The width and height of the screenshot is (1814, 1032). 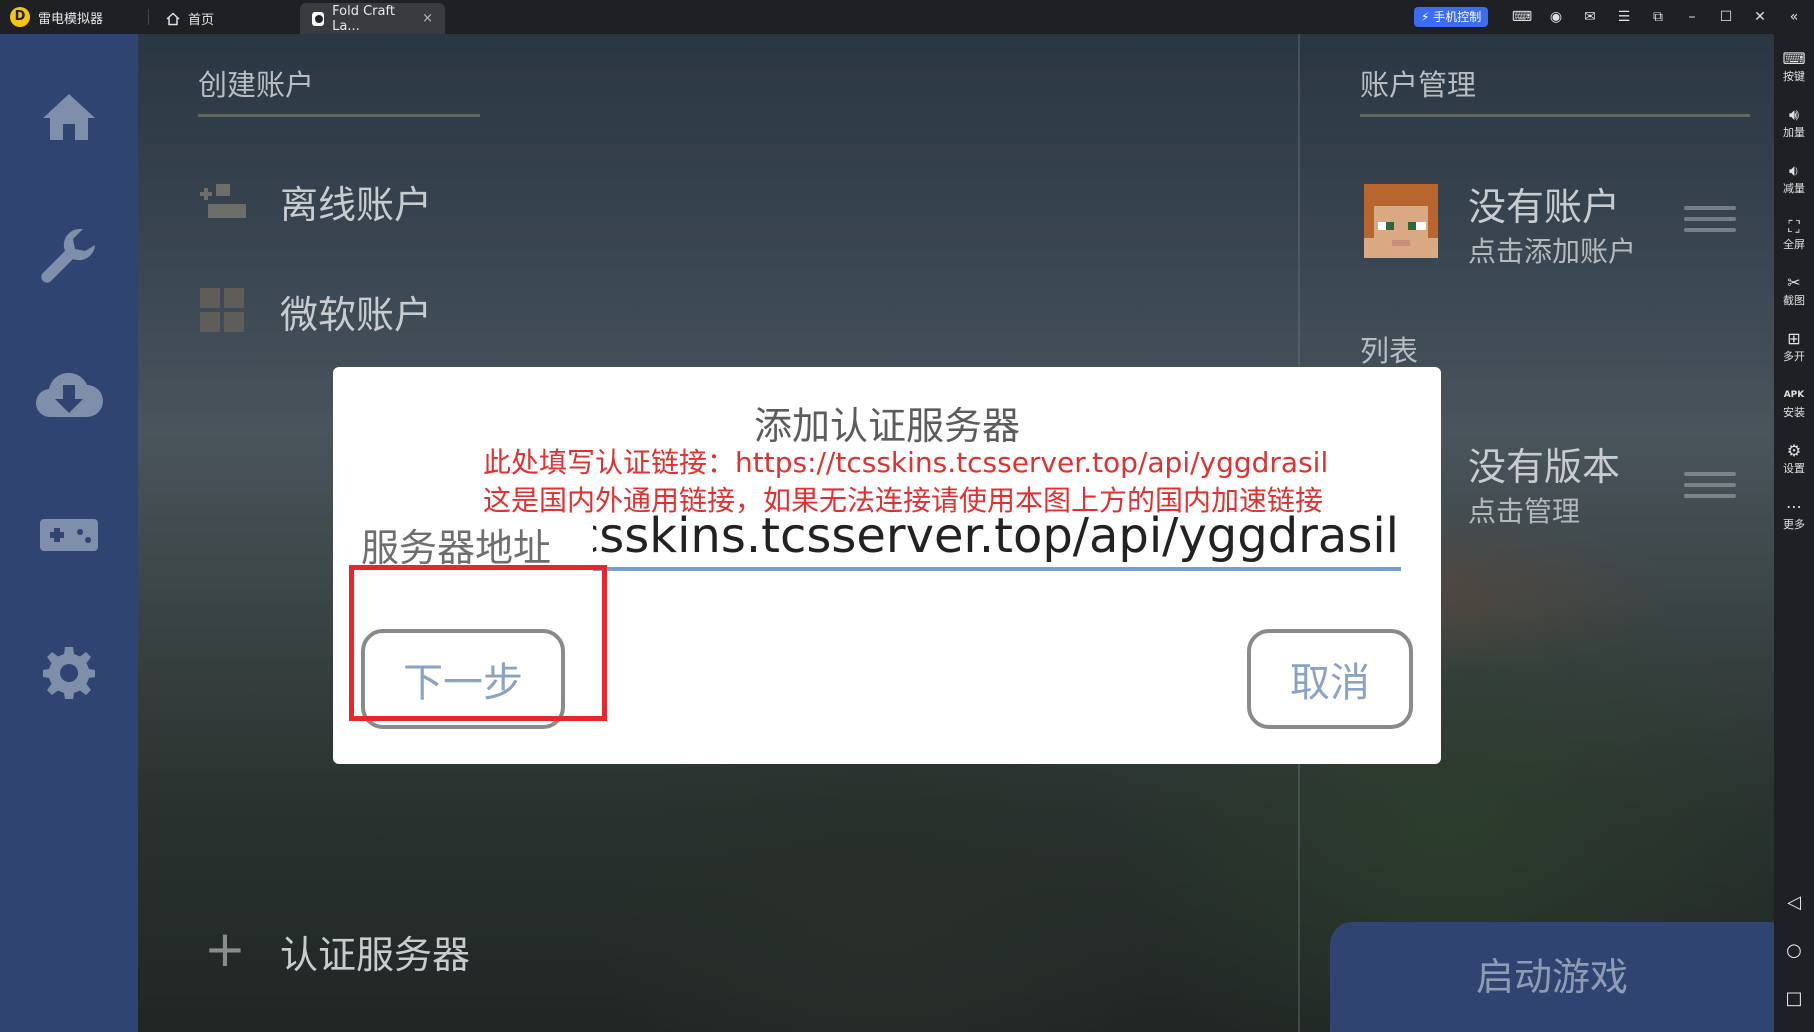 What do you see at coordinates (71, 19) in the screenshot?
I see `app-name: 雷电模拟器` at bounding box center [71, 19].